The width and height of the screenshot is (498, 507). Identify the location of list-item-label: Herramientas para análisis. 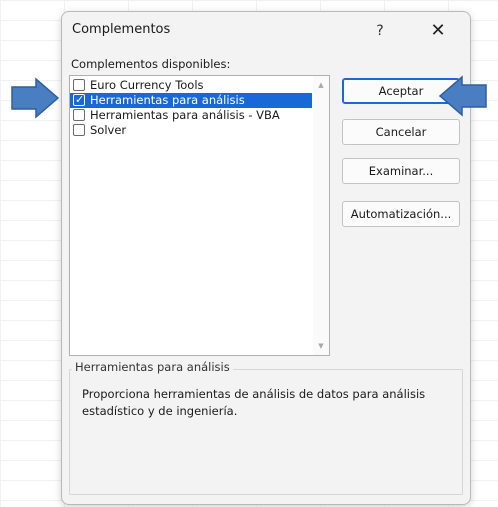
(167, 100).